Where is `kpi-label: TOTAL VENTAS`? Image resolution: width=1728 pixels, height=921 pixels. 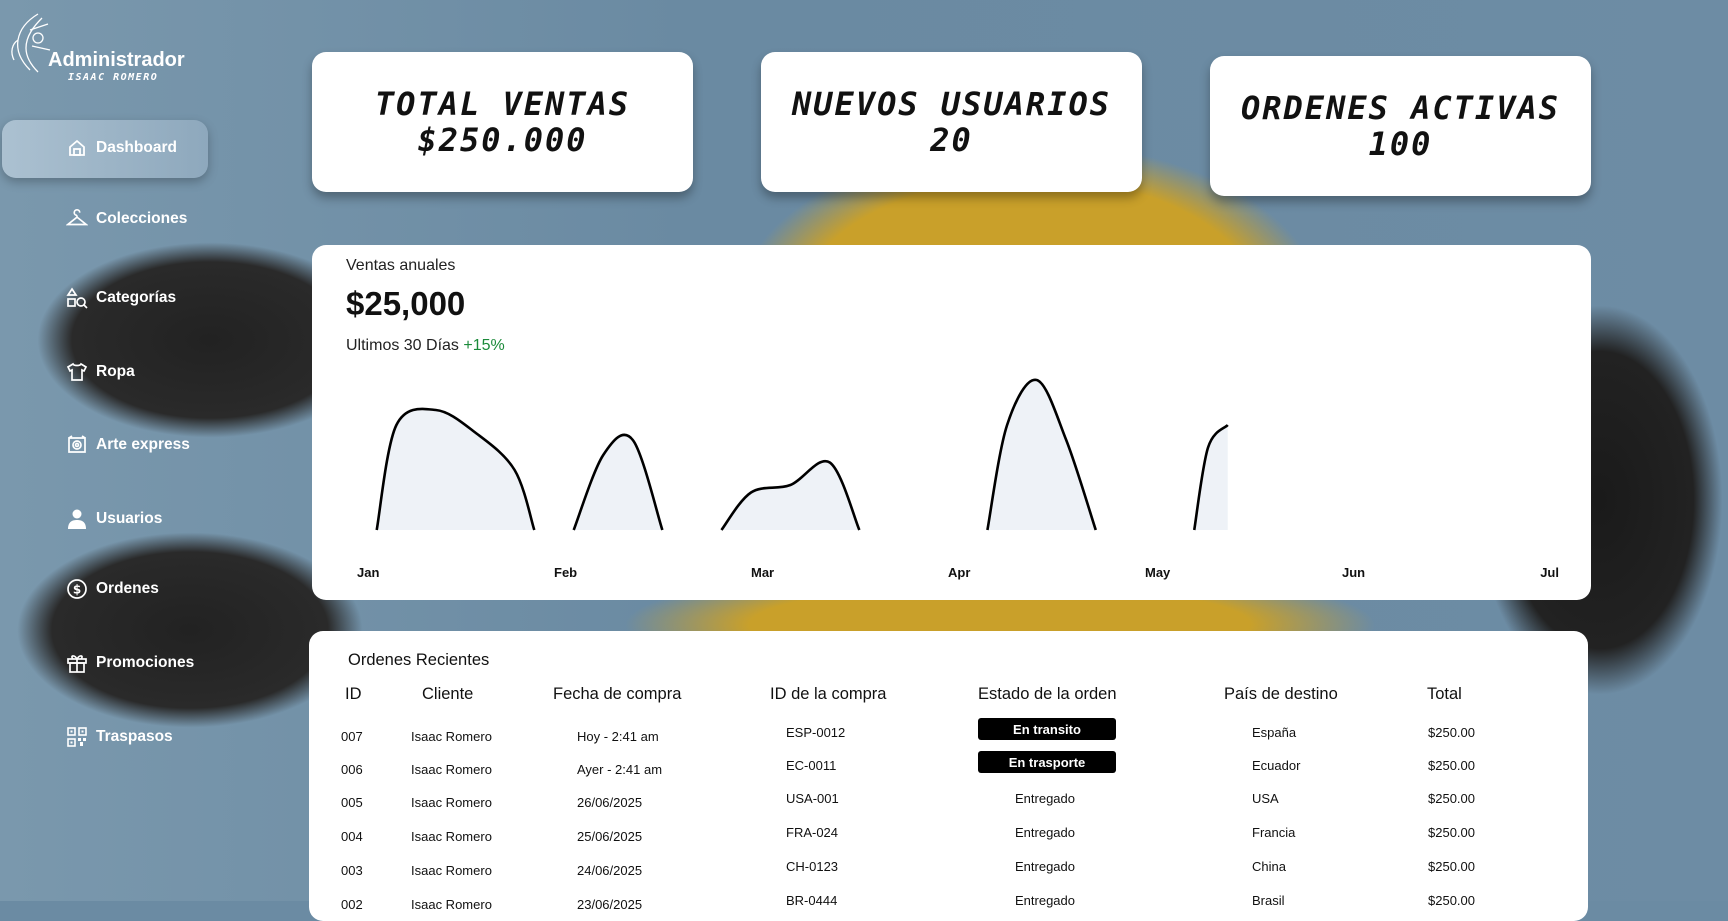 kpi-label: TOTAL VENTAS is located at coordinates (502, 104).